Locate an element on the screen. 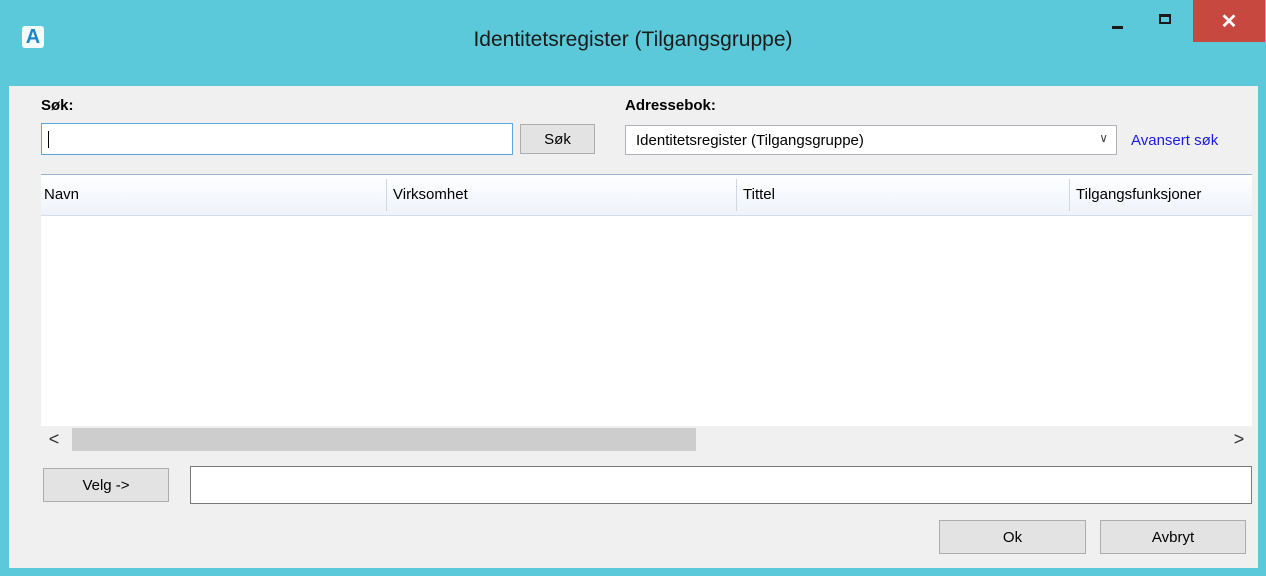  scrollbar-thumb is located at coordinates (384, 439).